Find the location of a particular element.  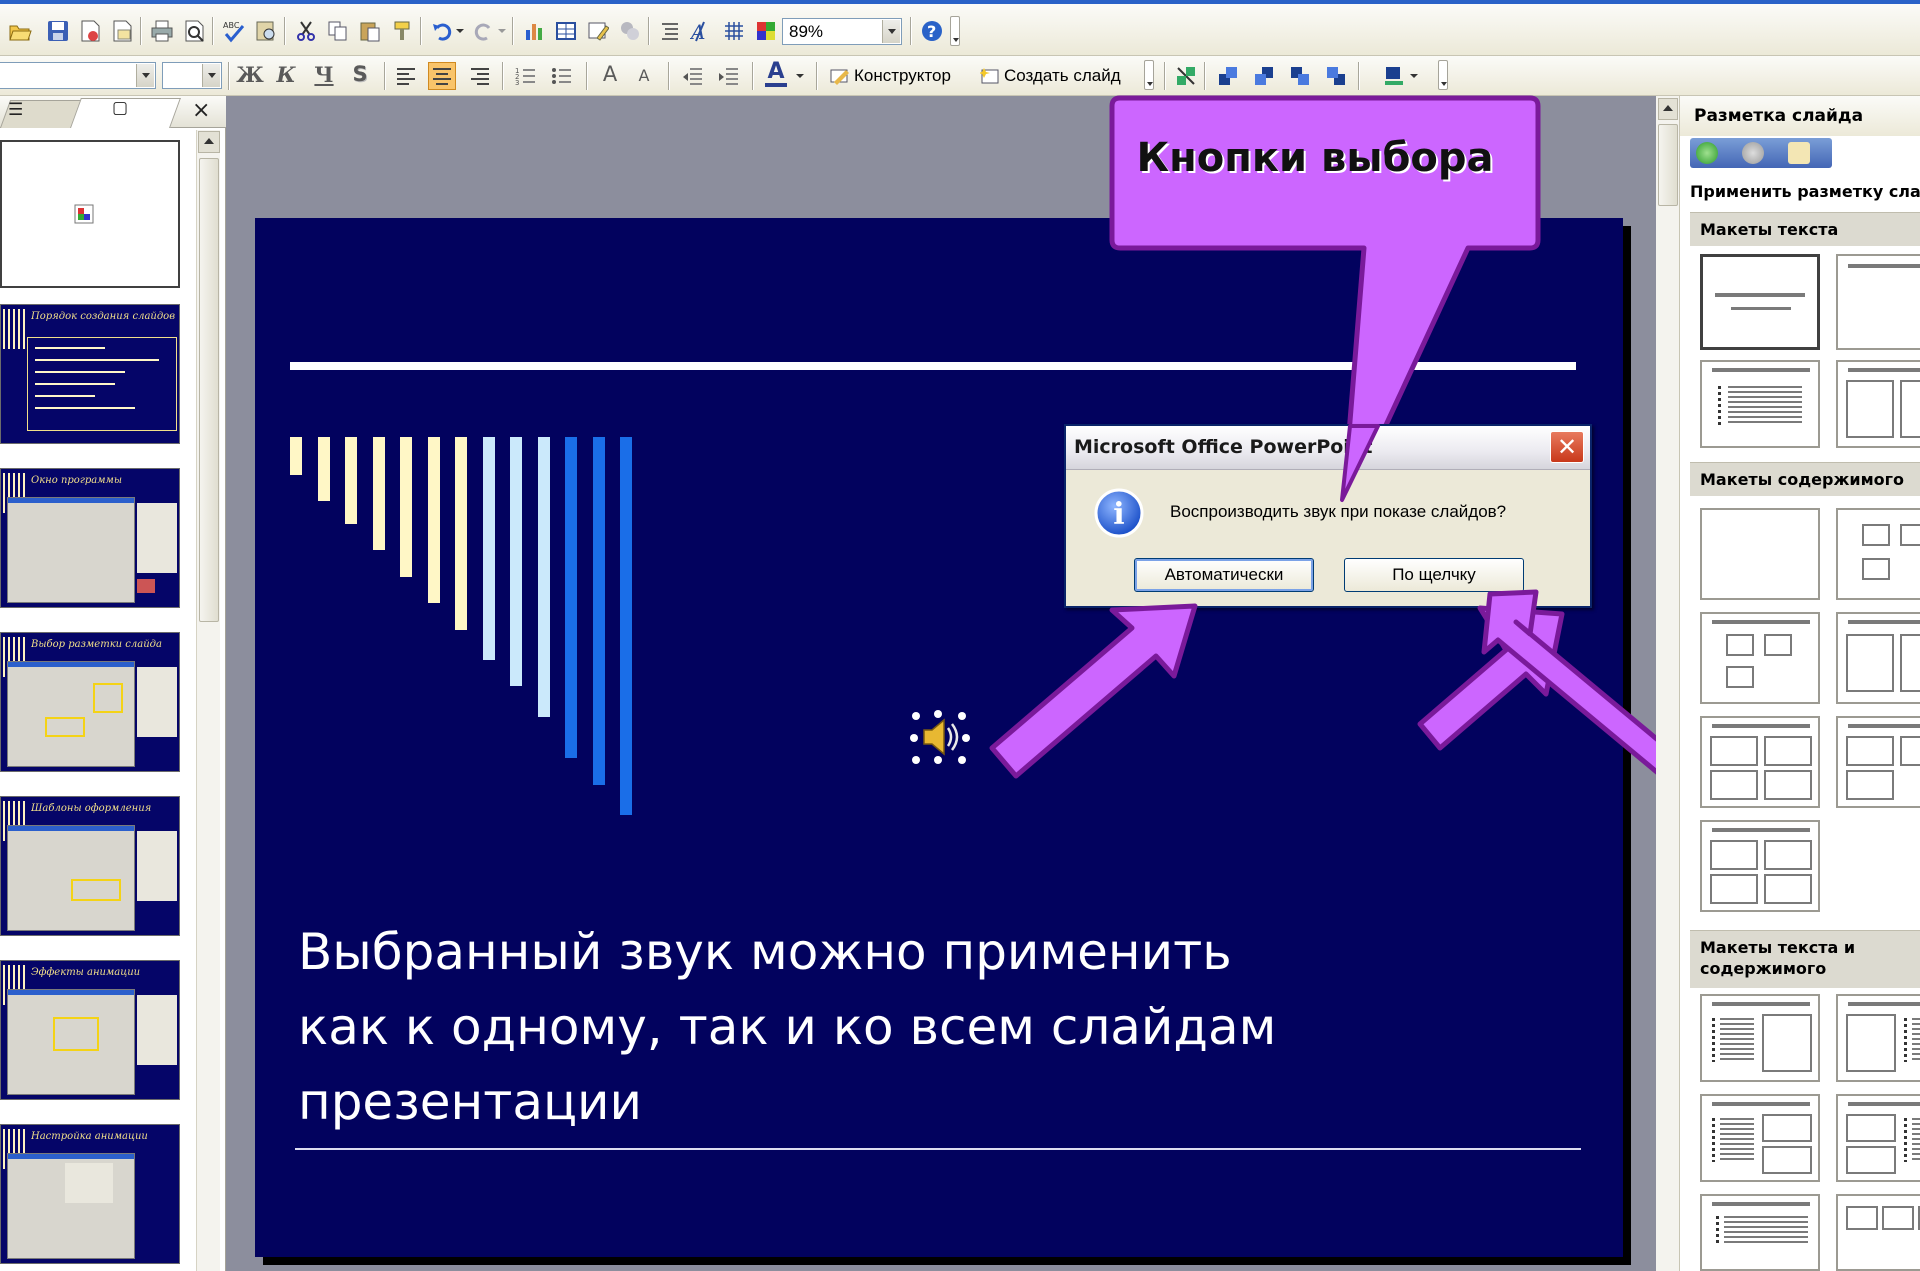

insert-diagram-icon is located at coordinates (630, 31).